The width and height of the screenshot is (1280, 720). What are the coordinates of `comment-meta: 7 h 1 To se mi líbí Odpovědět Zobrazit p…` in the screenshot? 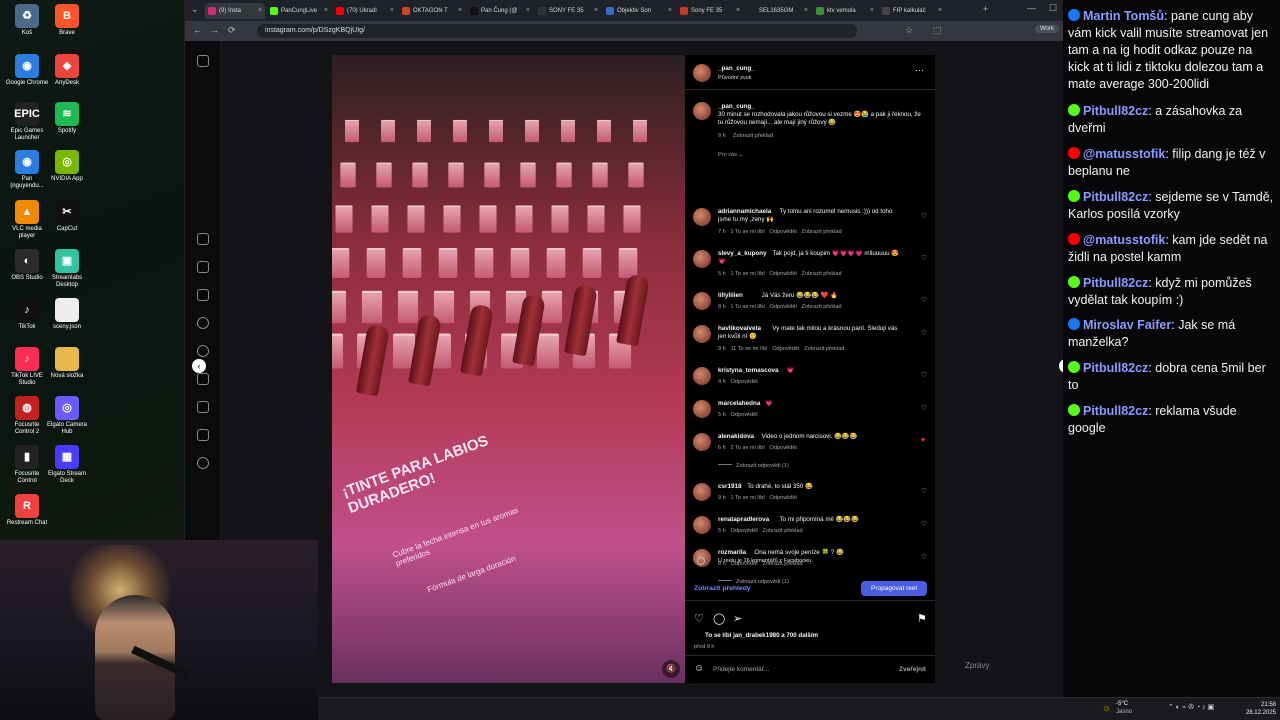 It's located at (780, 232).